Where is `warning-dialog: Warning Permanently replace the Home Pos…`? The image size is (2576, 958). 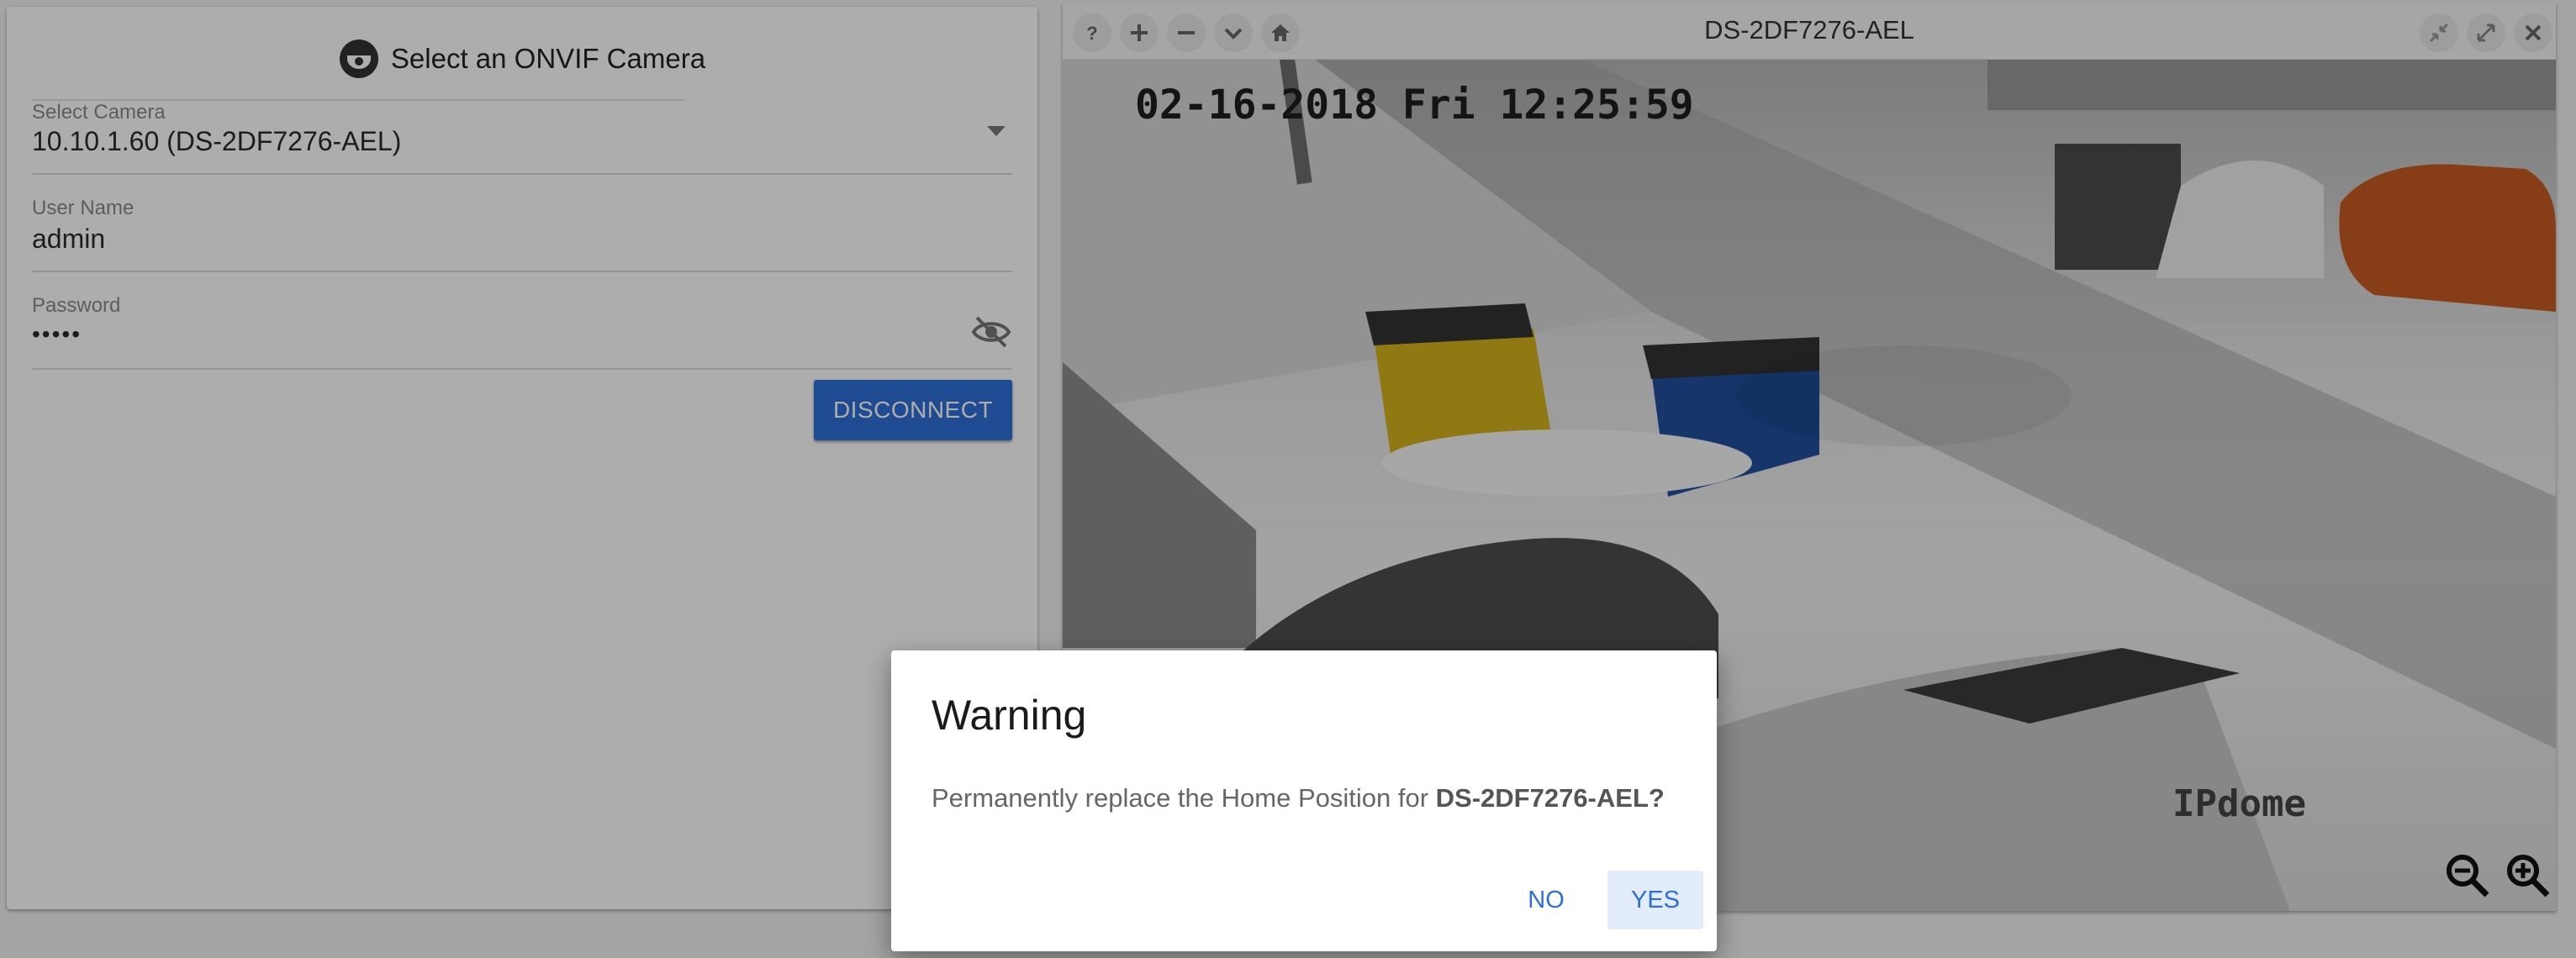
warning-dialog: Warning Permanently replace the Home Pos… is located at coordinates (1304, 800).